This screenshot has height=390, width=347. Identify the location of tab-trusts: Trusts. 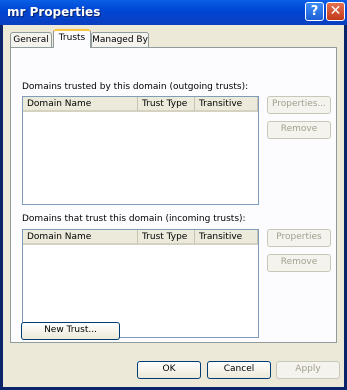
(72, 38).